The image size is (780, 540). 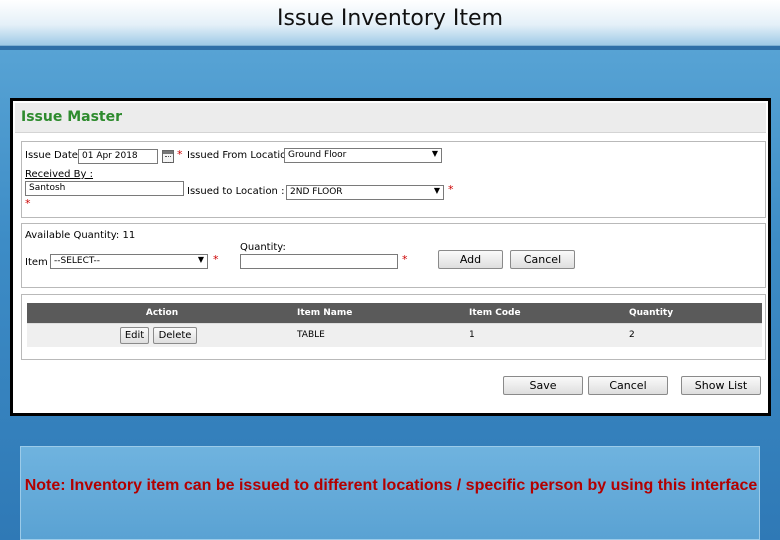 What do you see at coordinates (316, 192) in the screenshot?
I see `issued-to-value: 2ND FLOOR` at bounding box center [316, 192].